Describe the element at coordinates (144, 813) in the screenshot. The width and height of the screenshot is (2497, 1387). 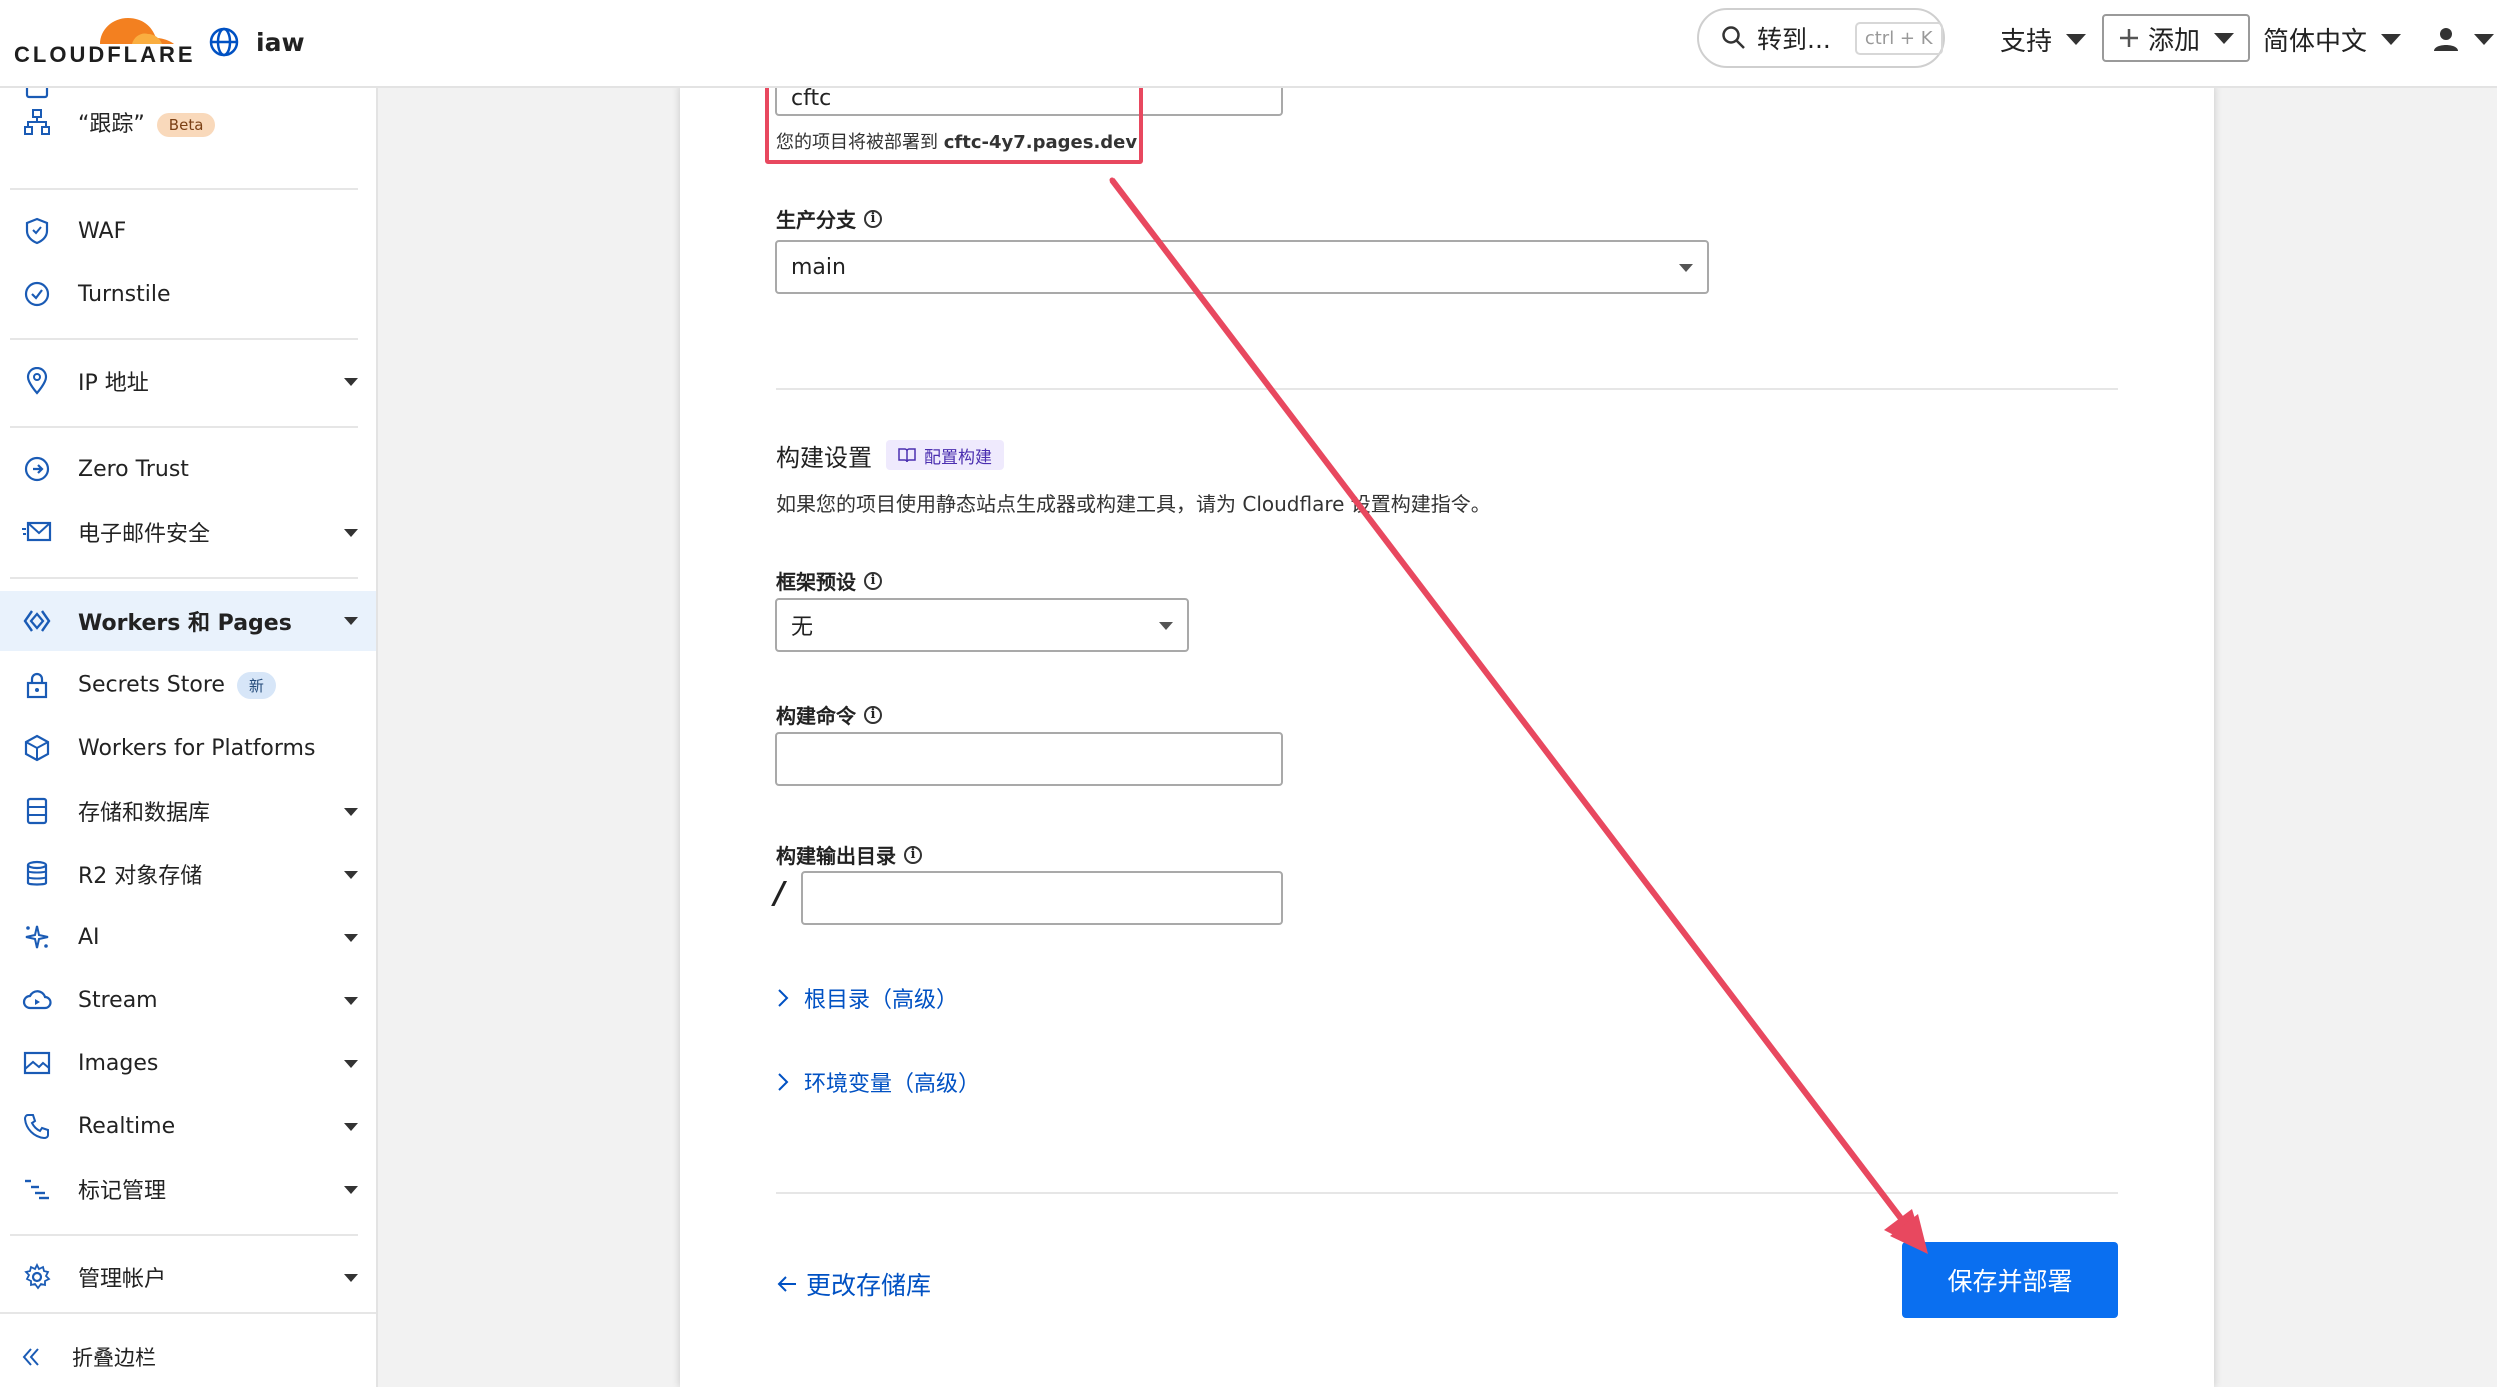
I see `sidebar-item-label: 存储和数据库` at that location.